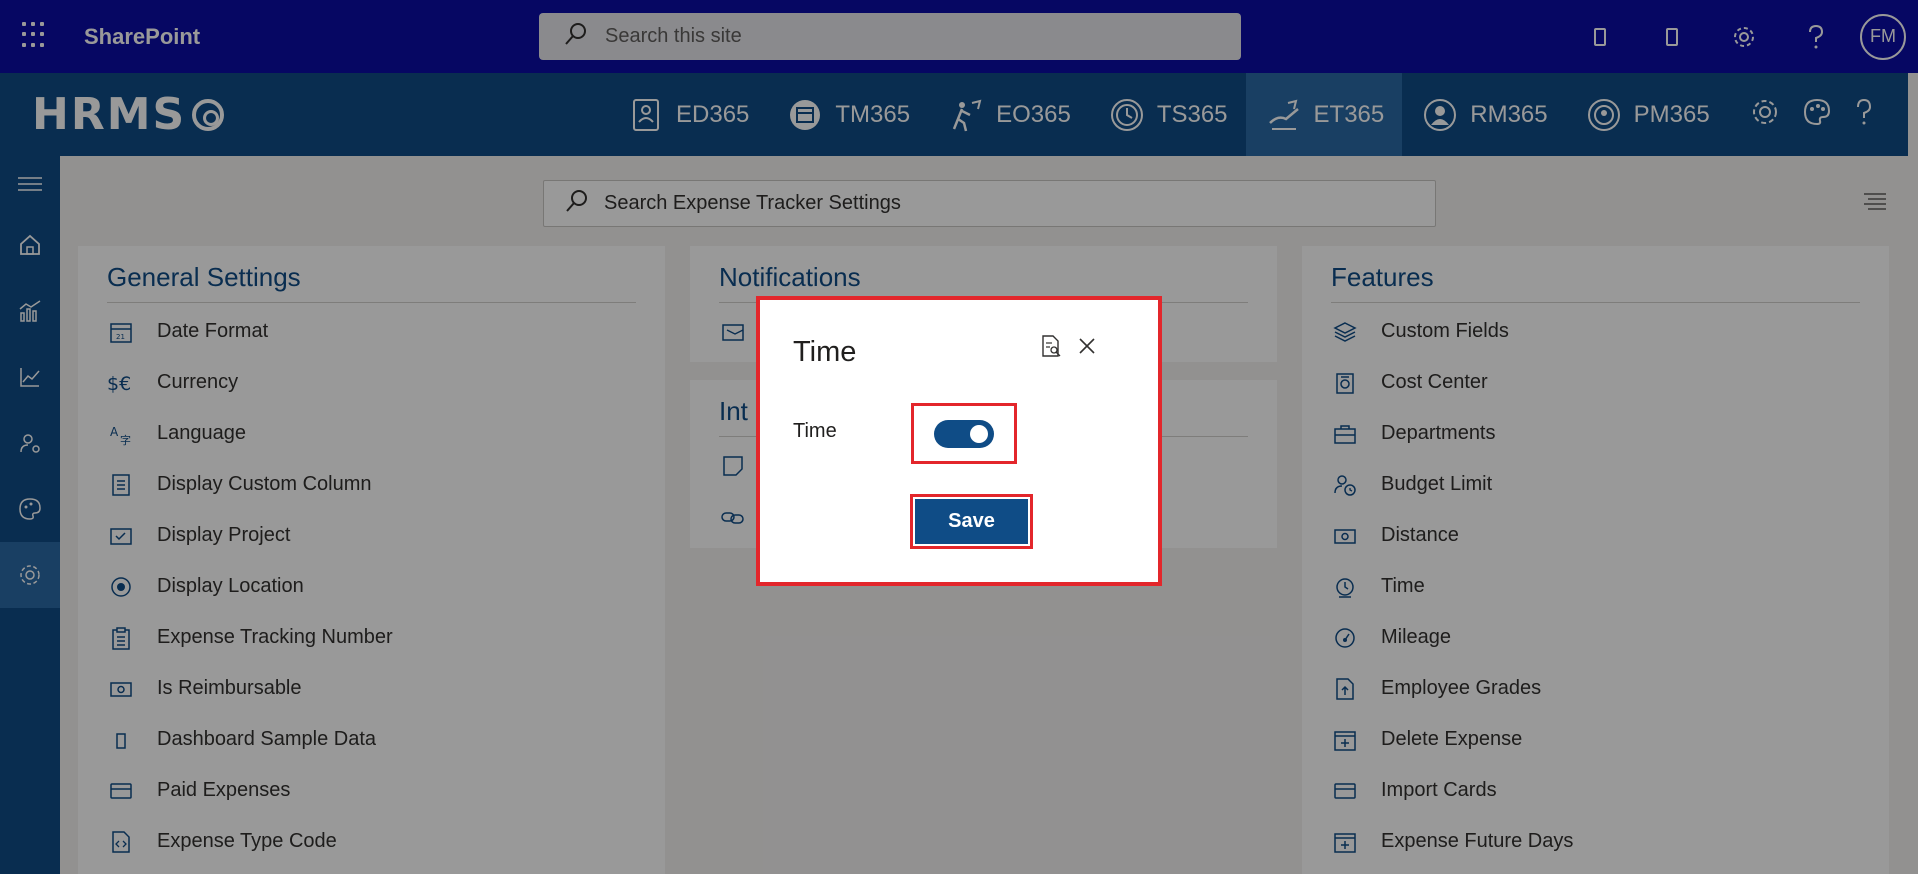 This screenshot has width=1918, height=874. I want to click on time-field-label: Time, so click(815, 431).